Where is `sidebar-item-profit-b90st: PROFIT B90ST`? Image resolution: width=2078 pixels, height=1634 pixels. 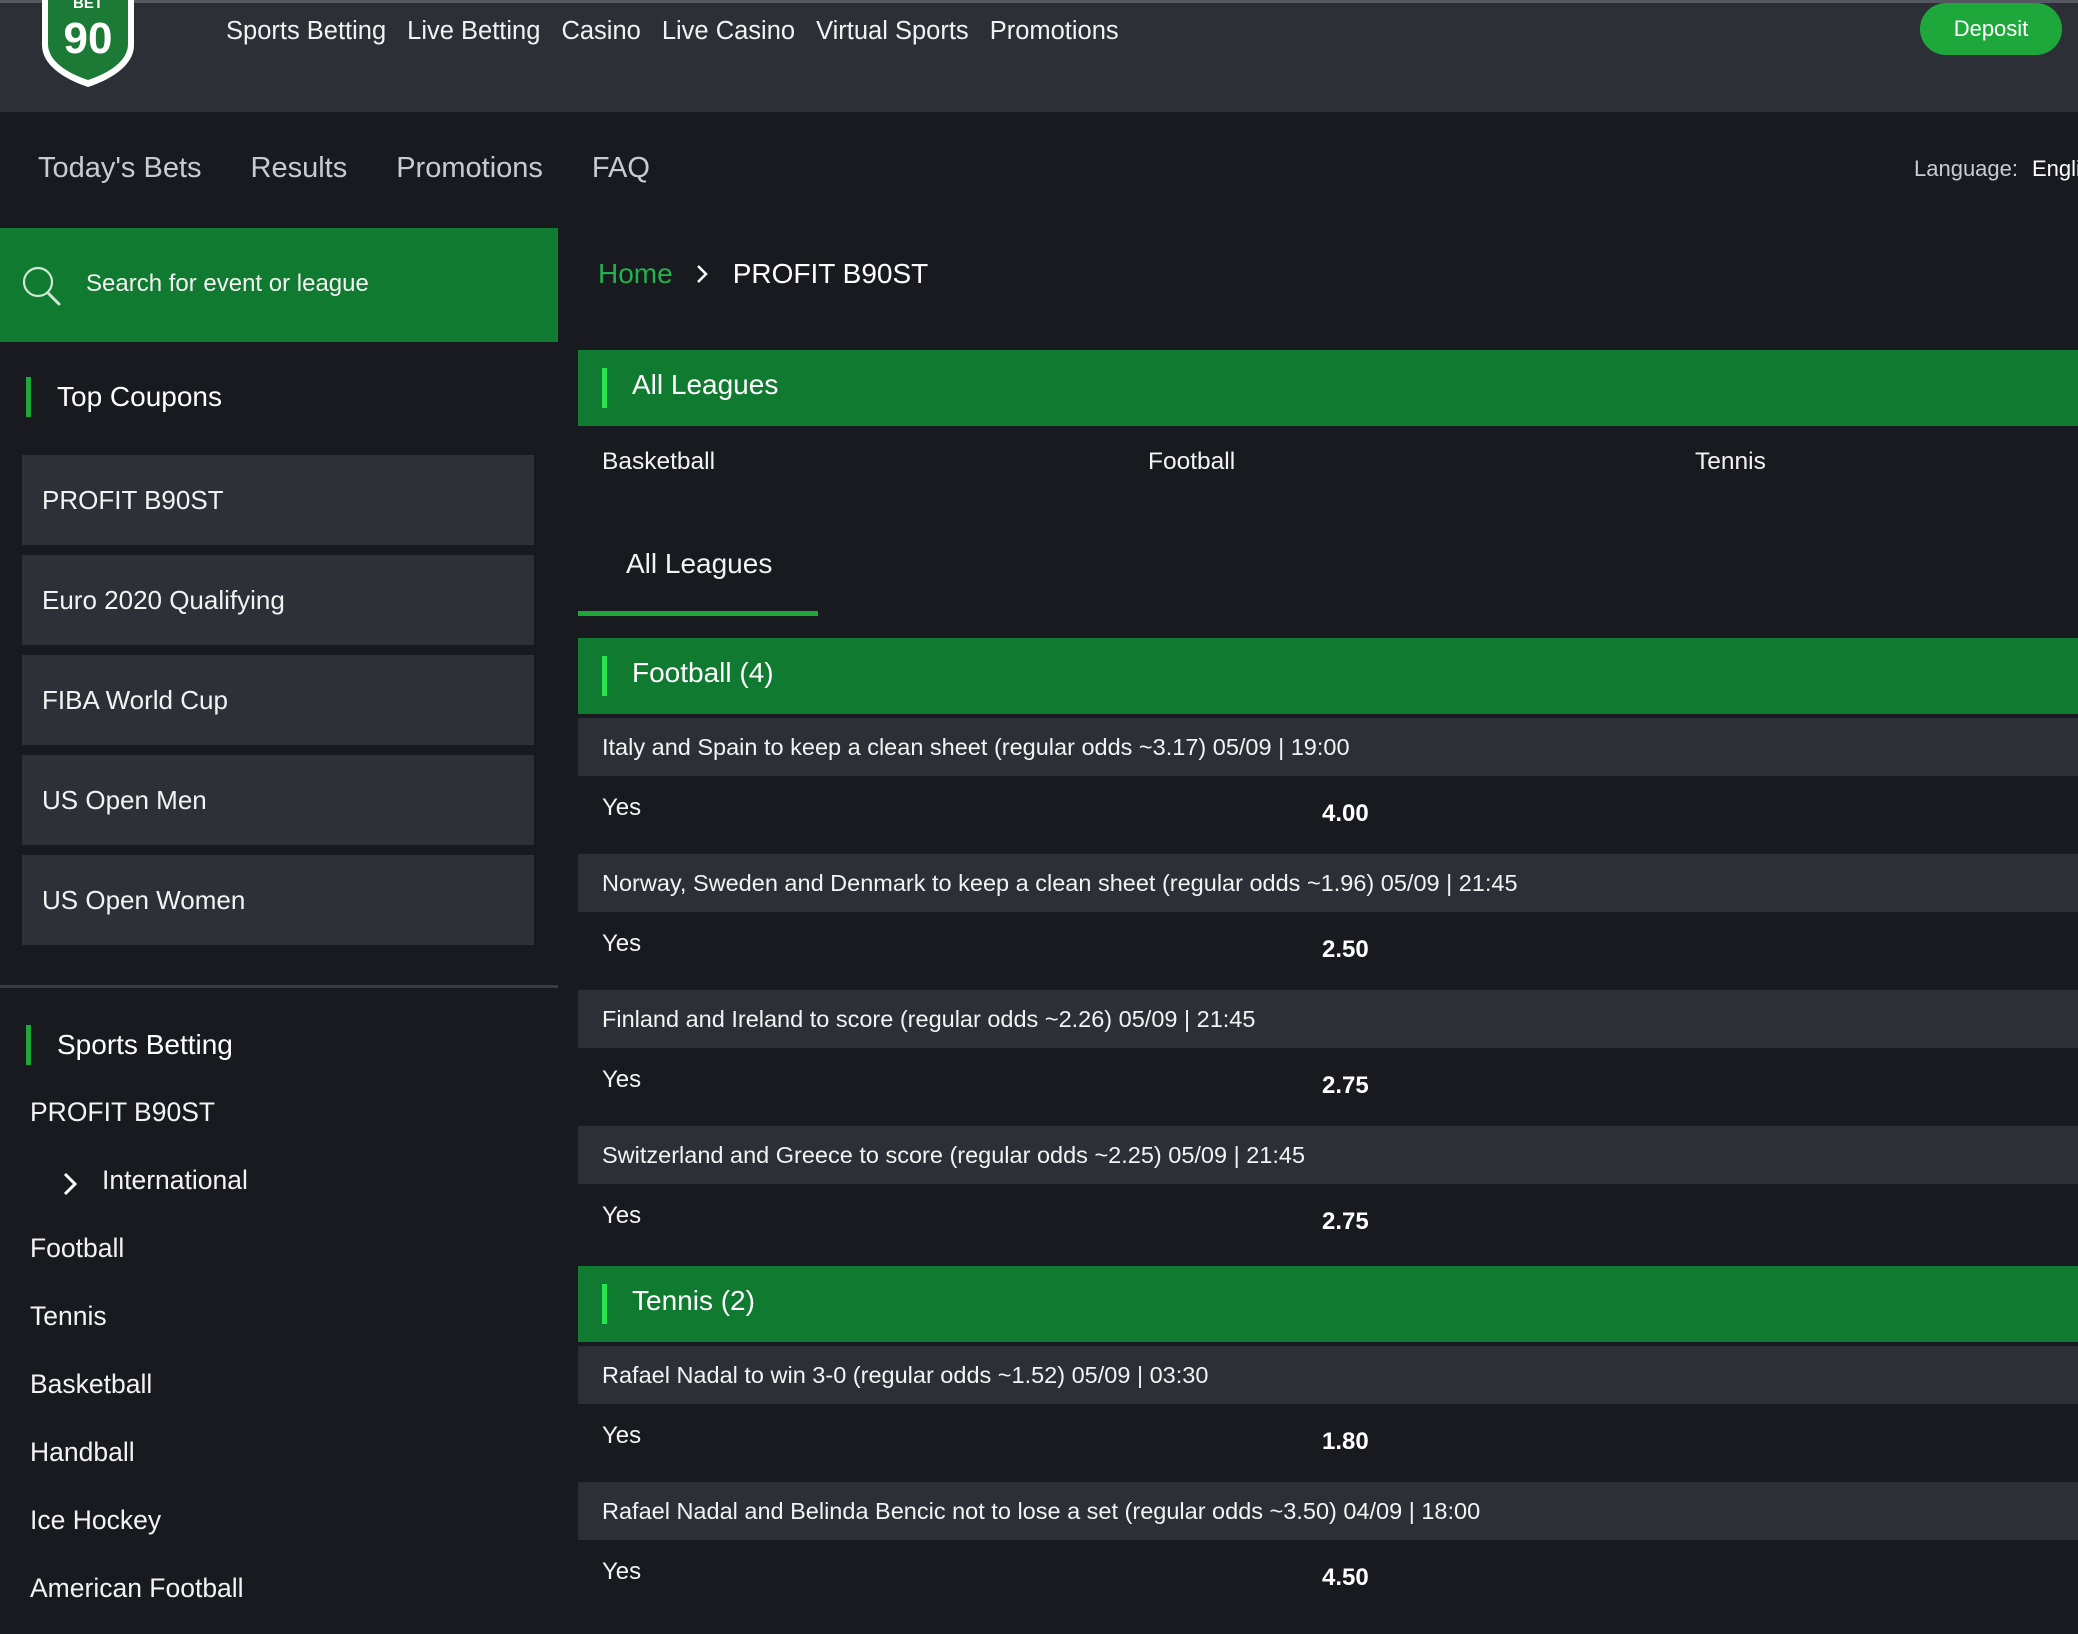 sidebar-item-profit-b90st: PROFIT B90ST is located at coordinates (122, 1112).